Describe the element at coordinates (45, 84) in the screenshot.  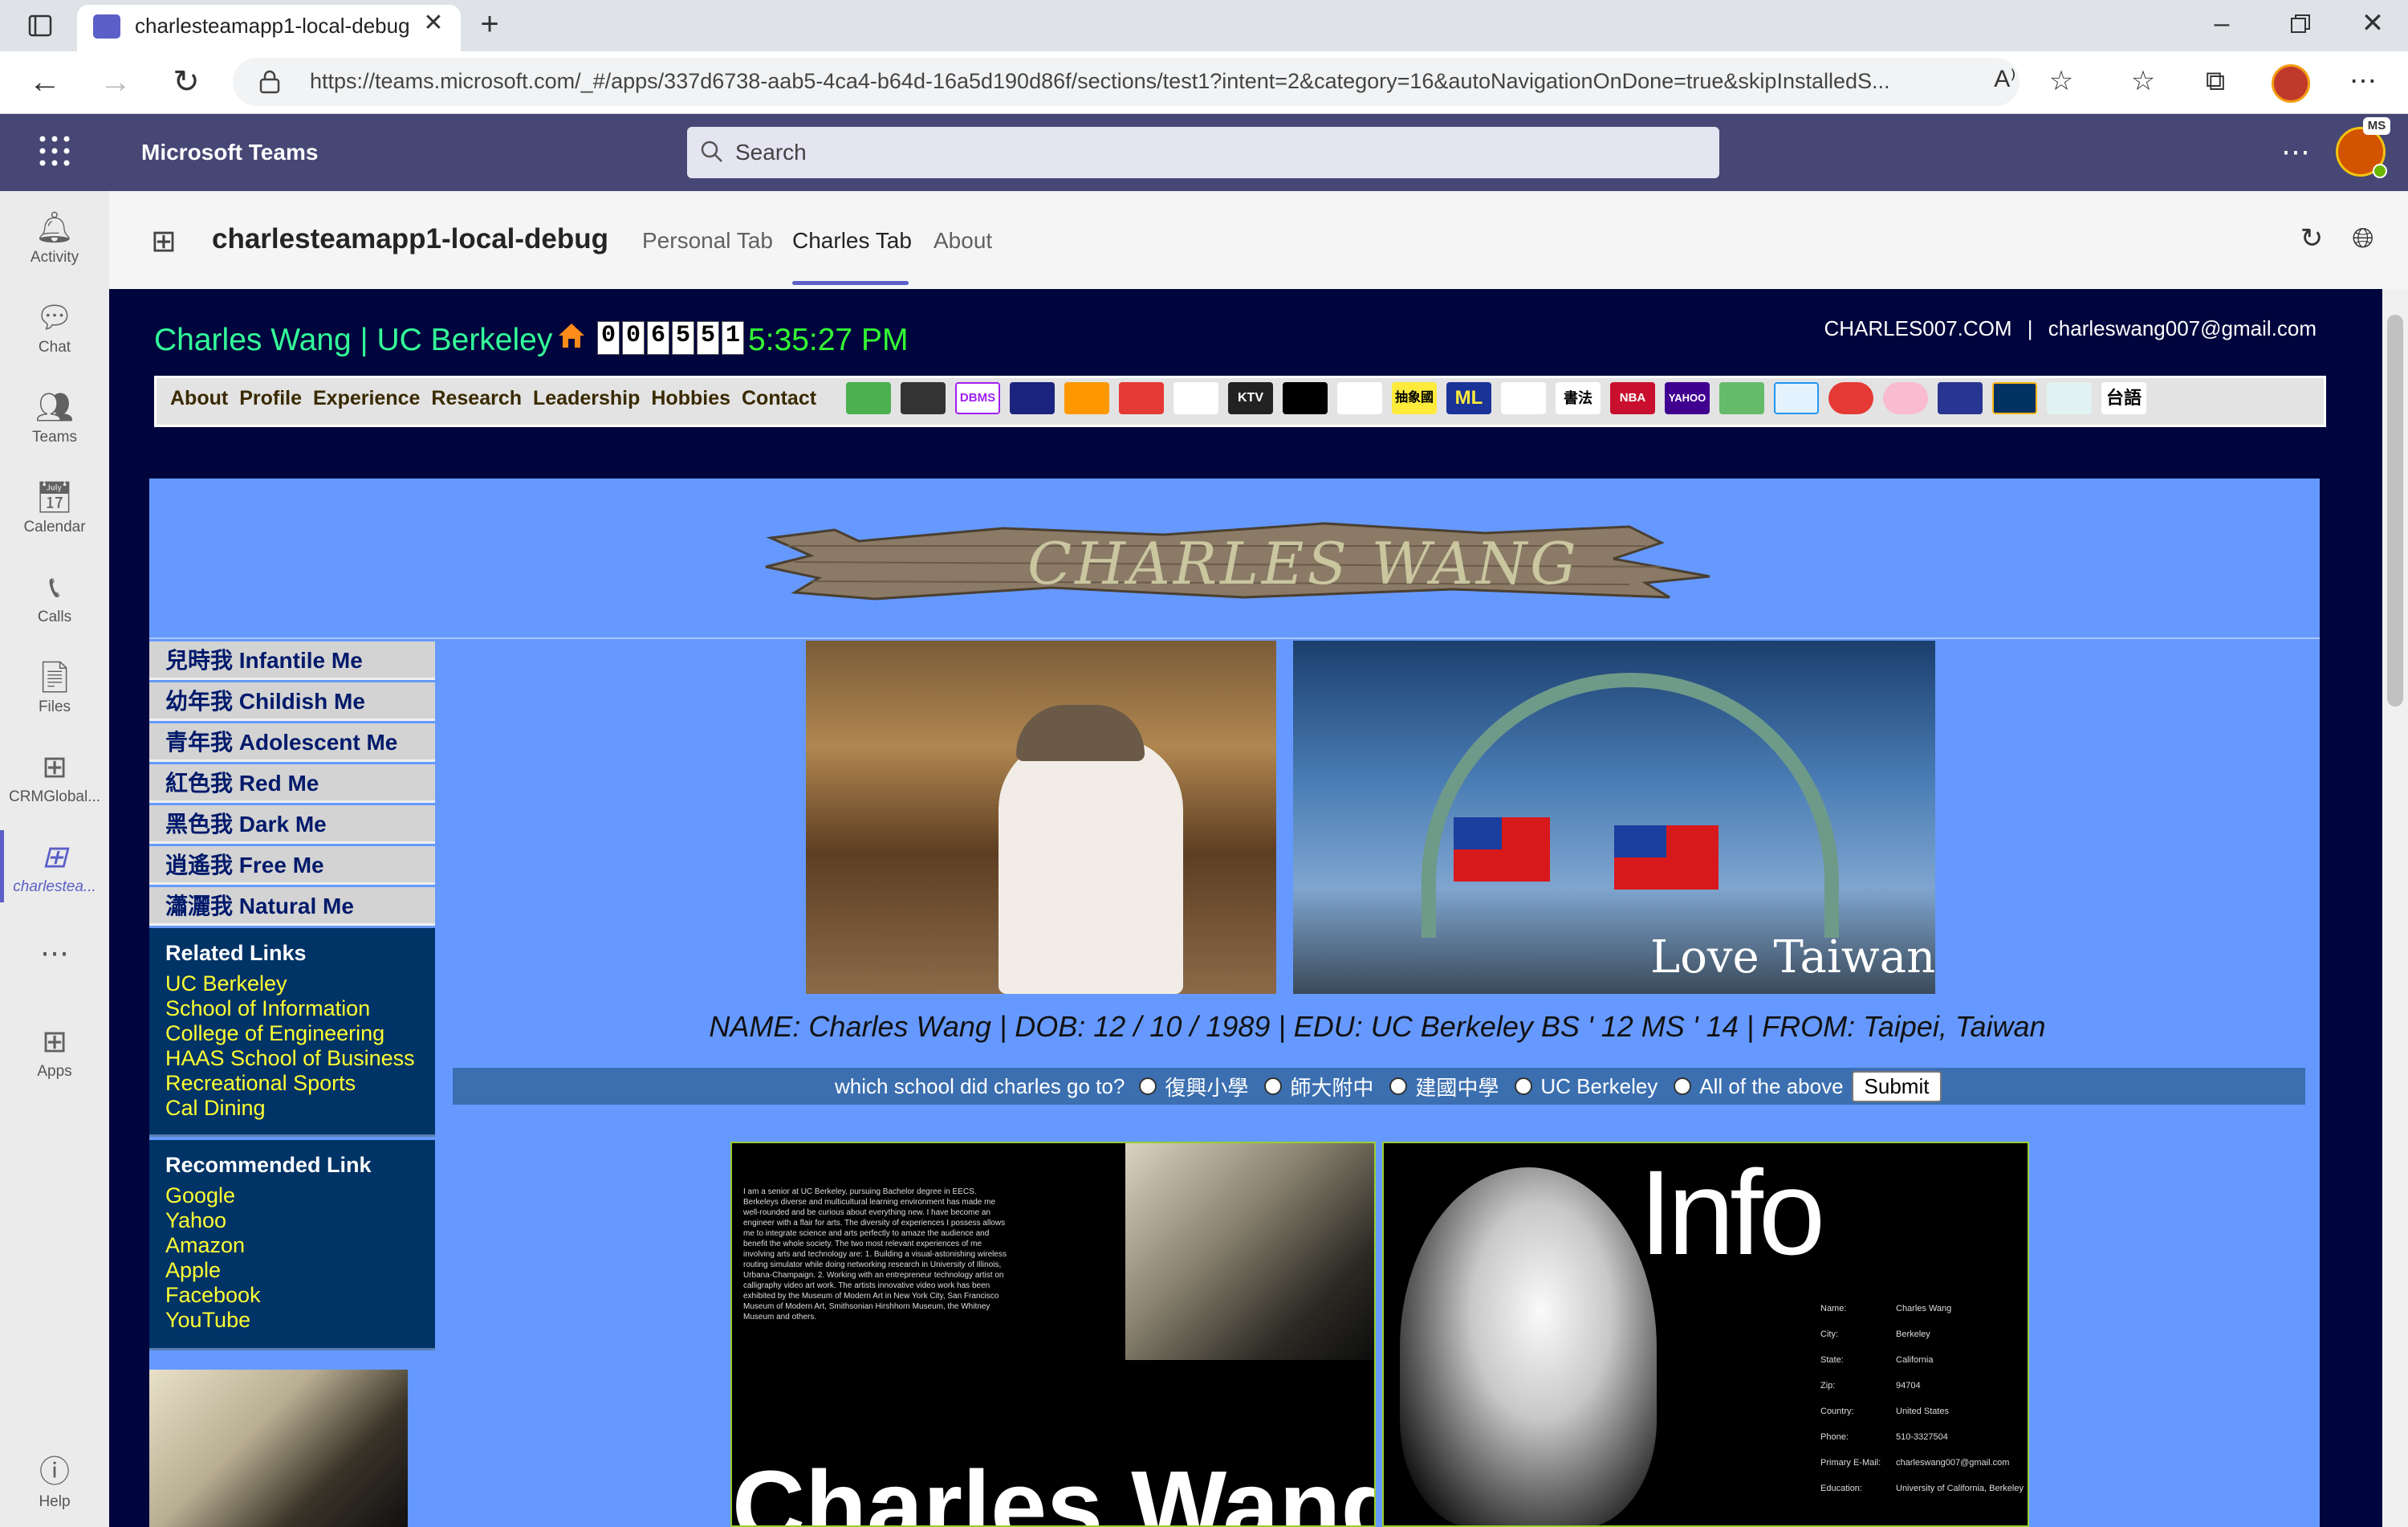
I see `back-icon: ←` at that location.